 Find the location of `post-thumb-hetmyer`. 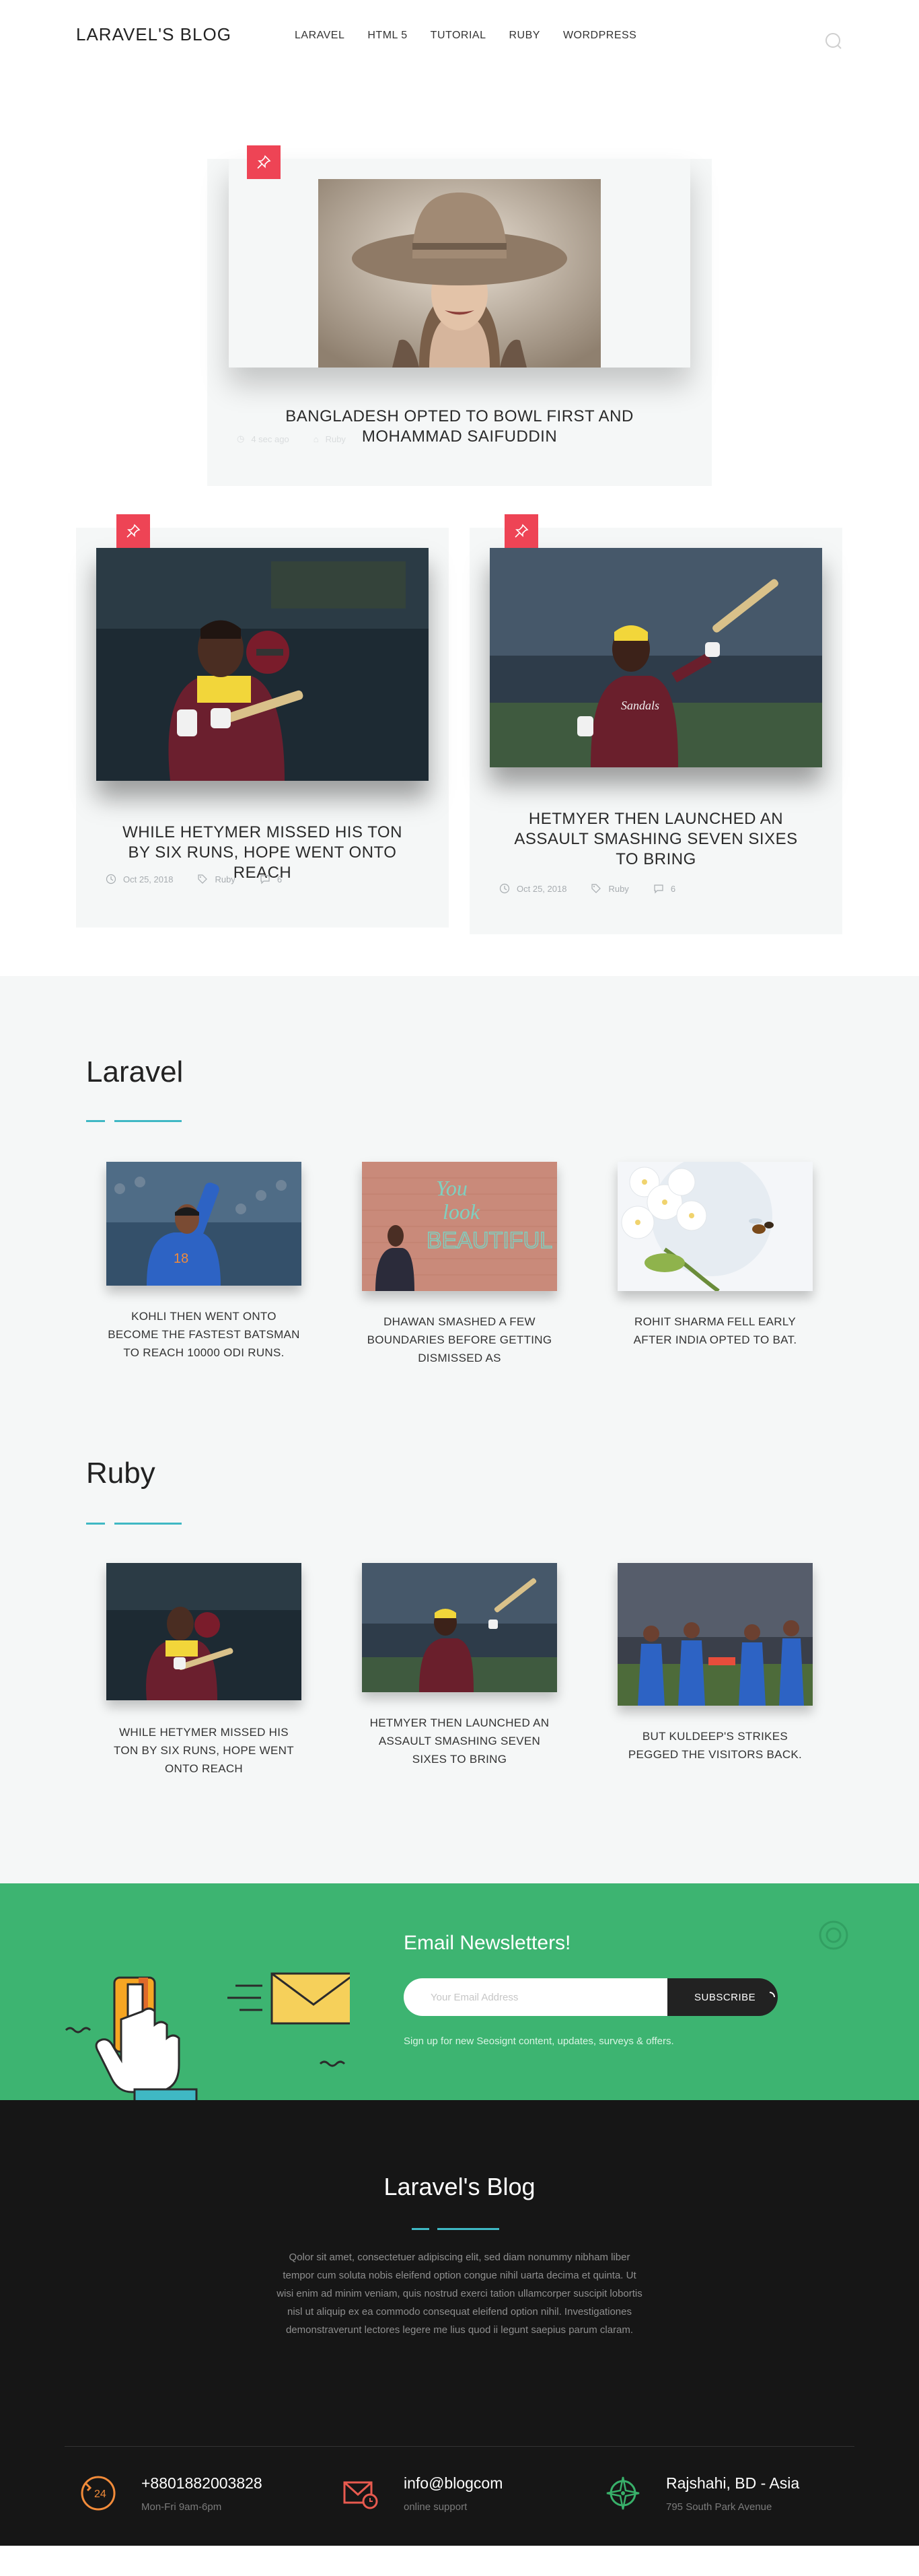

post-thumb-hetmyer is located at coordinates (459, 1627).